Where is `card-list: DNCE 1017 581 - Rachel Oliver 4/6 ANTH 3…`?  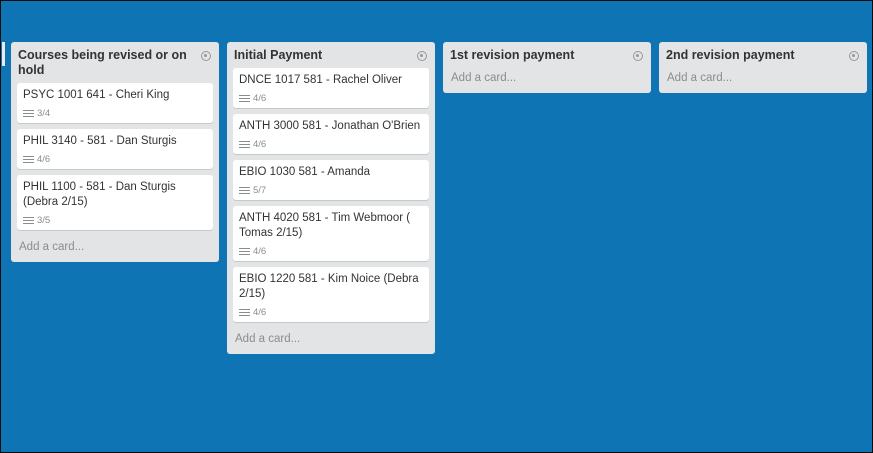
card-list: DNCE 1017 581 - Rachel Oliver 4/6 ANTH 3… is located at coordinates (331, 195).